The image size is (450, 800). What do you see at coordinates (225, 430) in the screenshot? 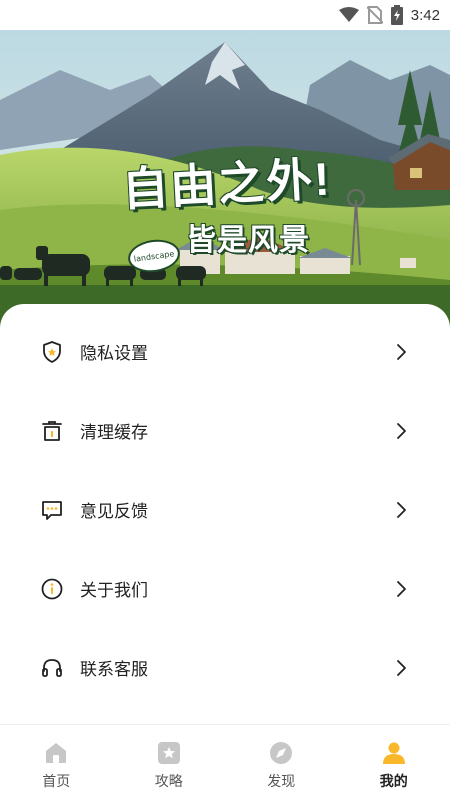
I see `menu-item-clear-cache: 清理缓存` at bounding box center [225, 430].